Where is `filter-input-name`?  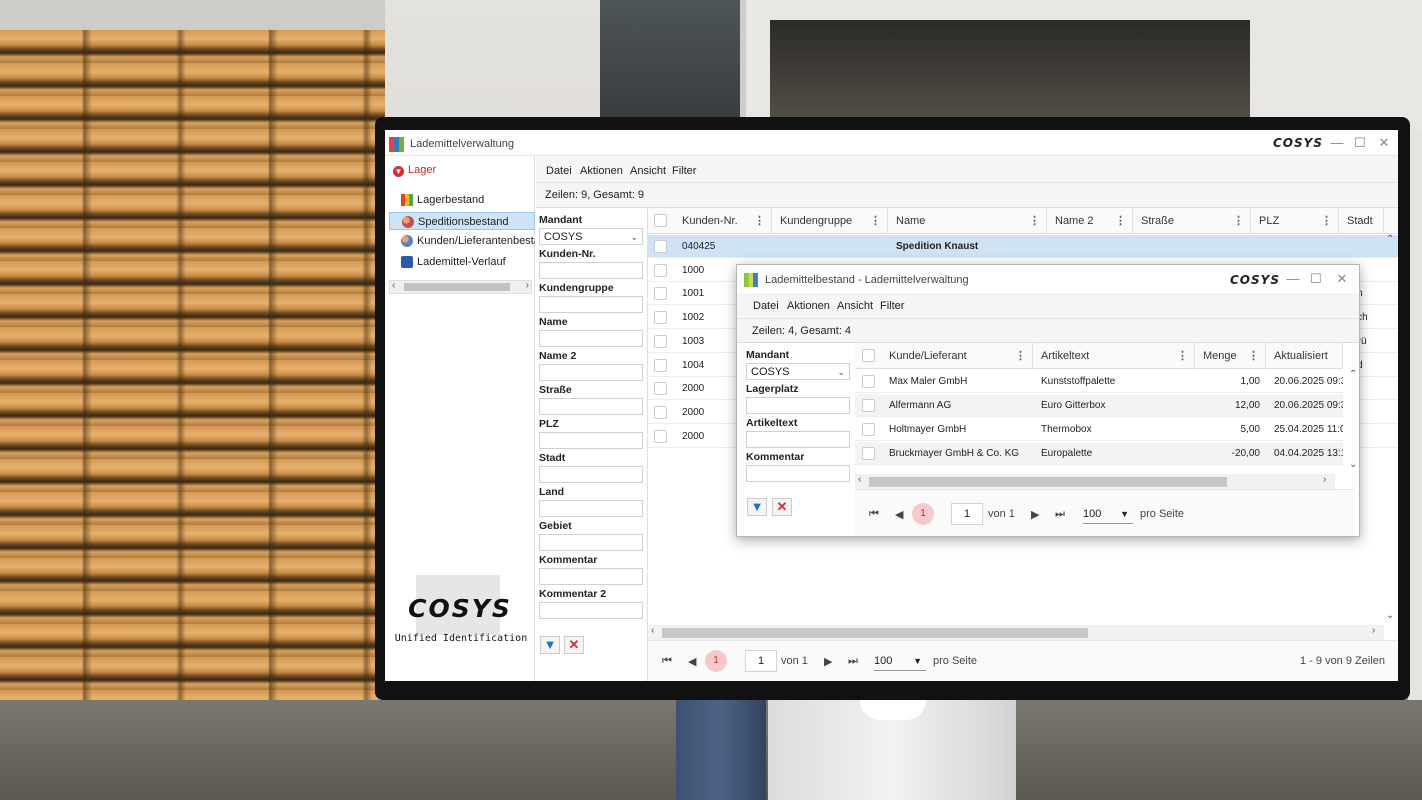 filter-input-name is located at coordinates (591, 338).